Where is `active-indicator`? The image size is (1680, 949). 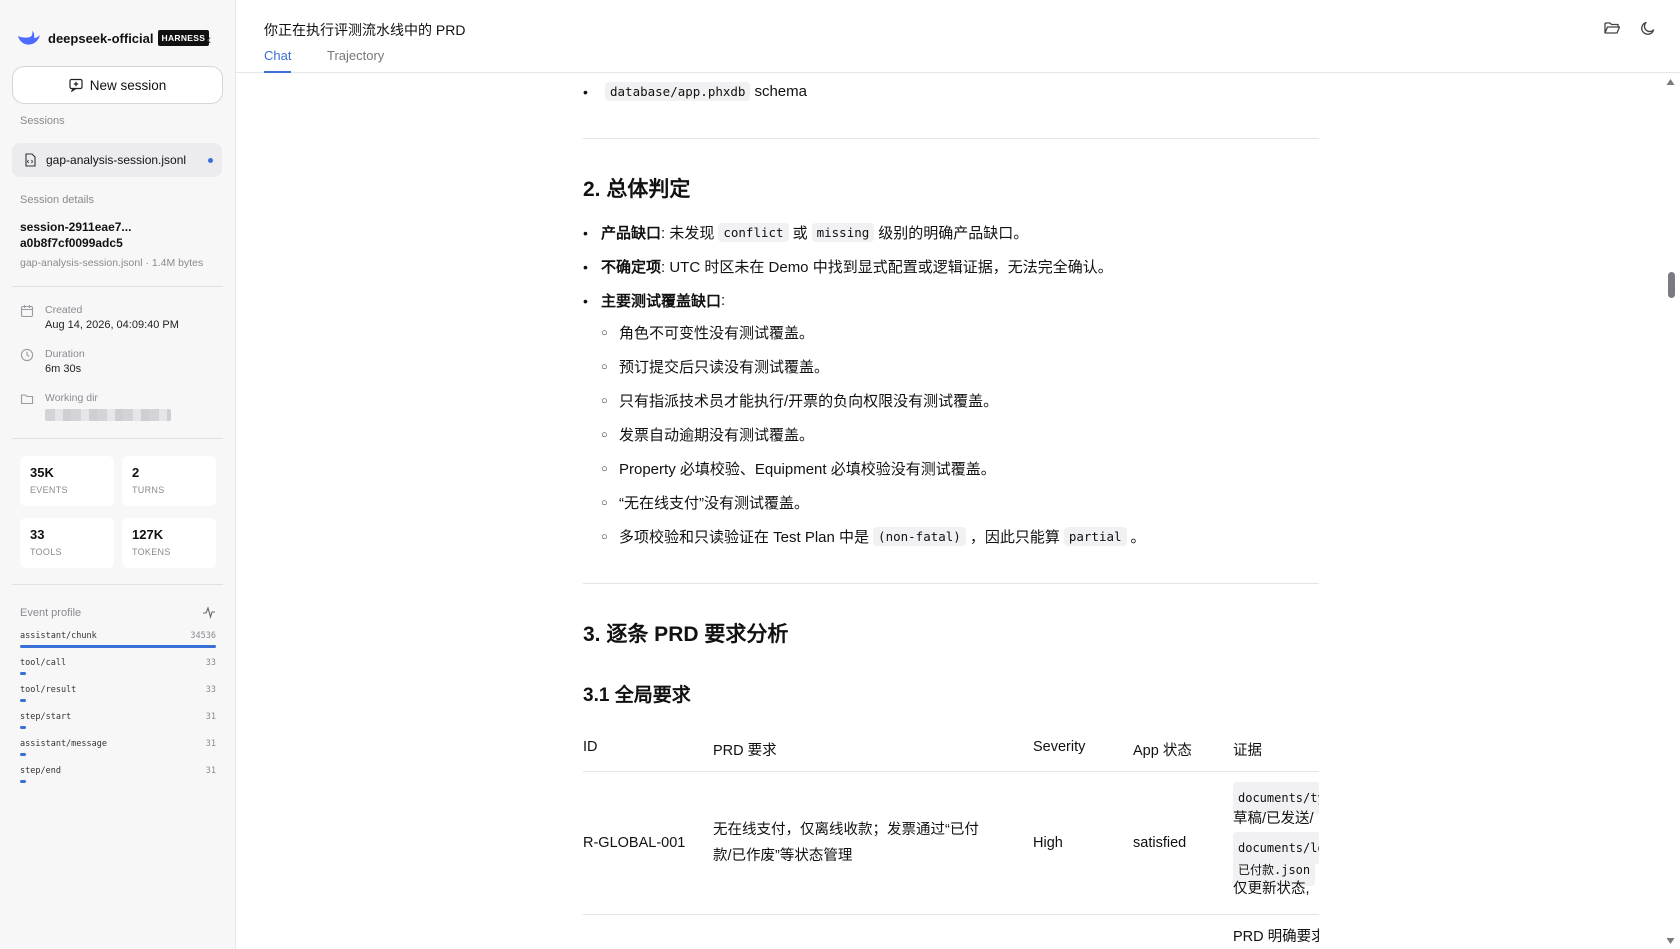 active-indicator is located at coordinates (210, 160).